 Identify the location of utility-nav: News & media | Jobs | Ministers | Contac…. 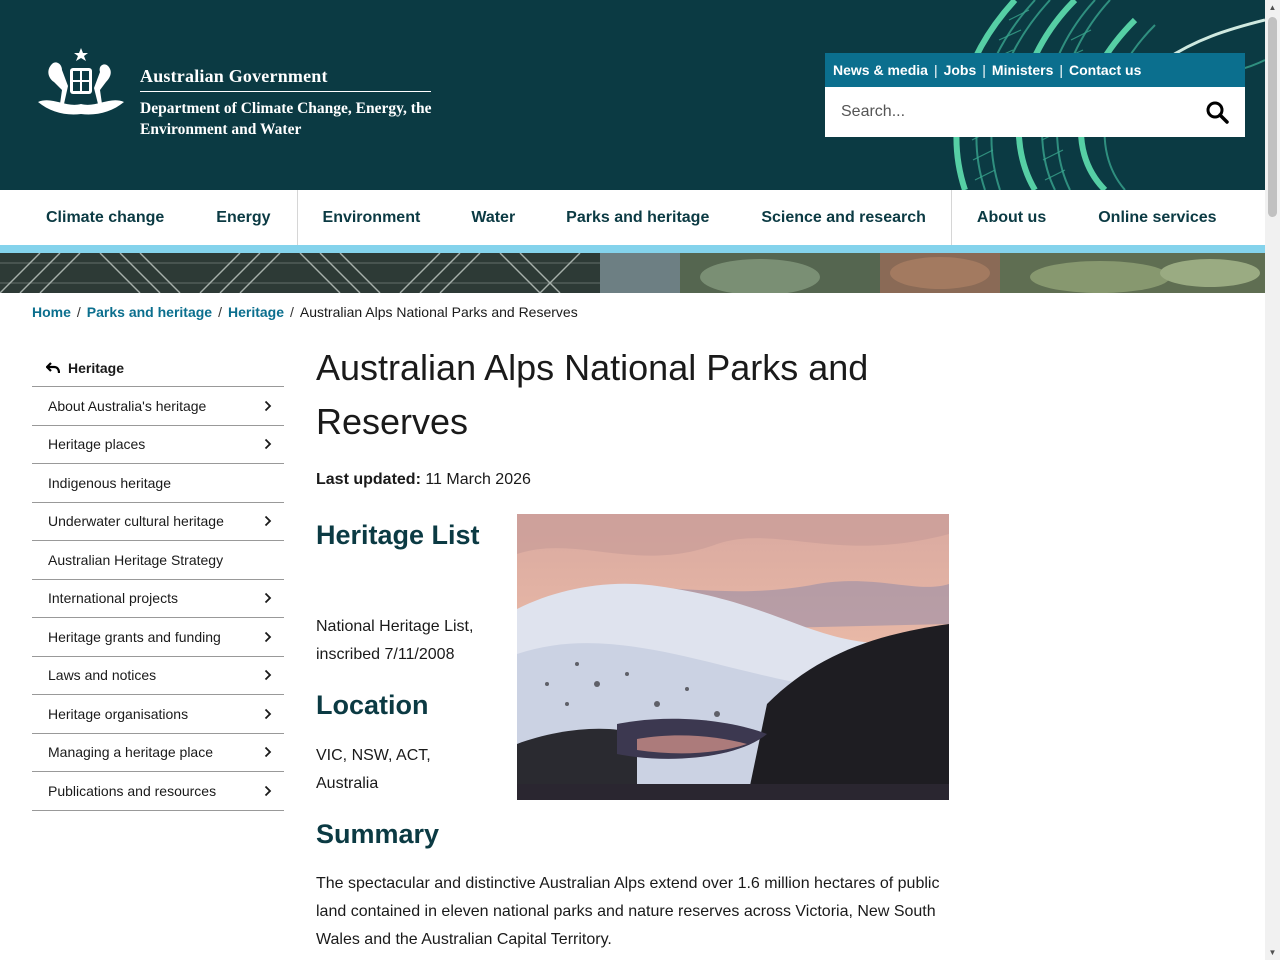
(1035, 70).